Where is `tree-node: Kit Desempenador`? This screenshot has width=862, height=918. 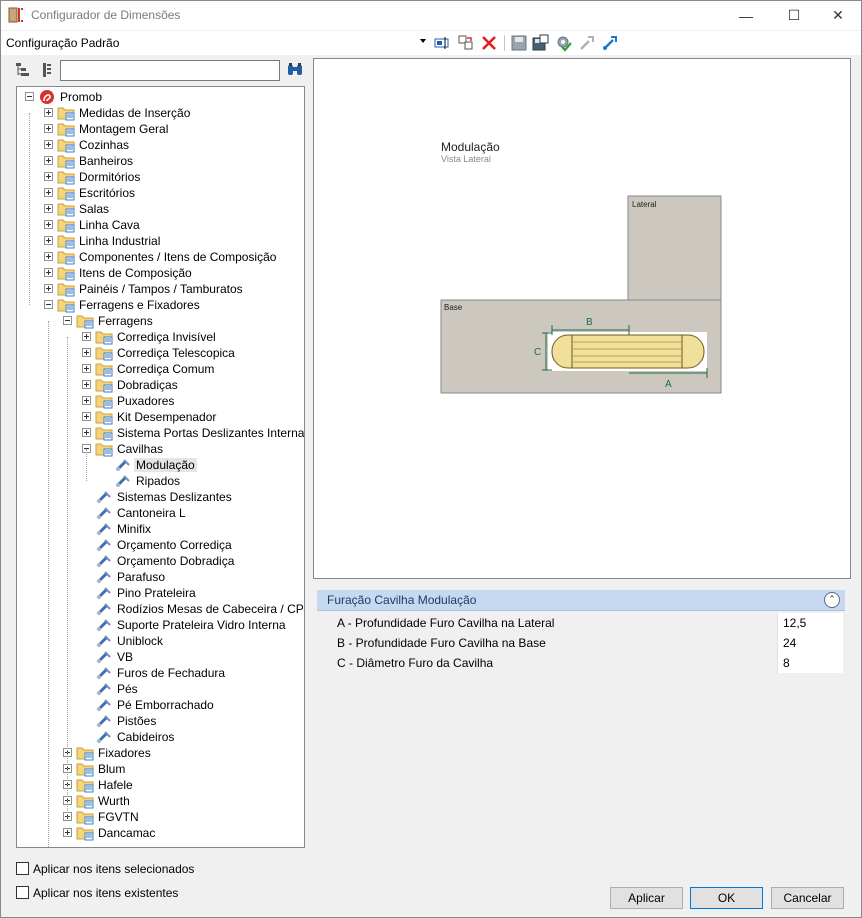
tree-node: Kit Desempenador is located at coordinates (160, 417).